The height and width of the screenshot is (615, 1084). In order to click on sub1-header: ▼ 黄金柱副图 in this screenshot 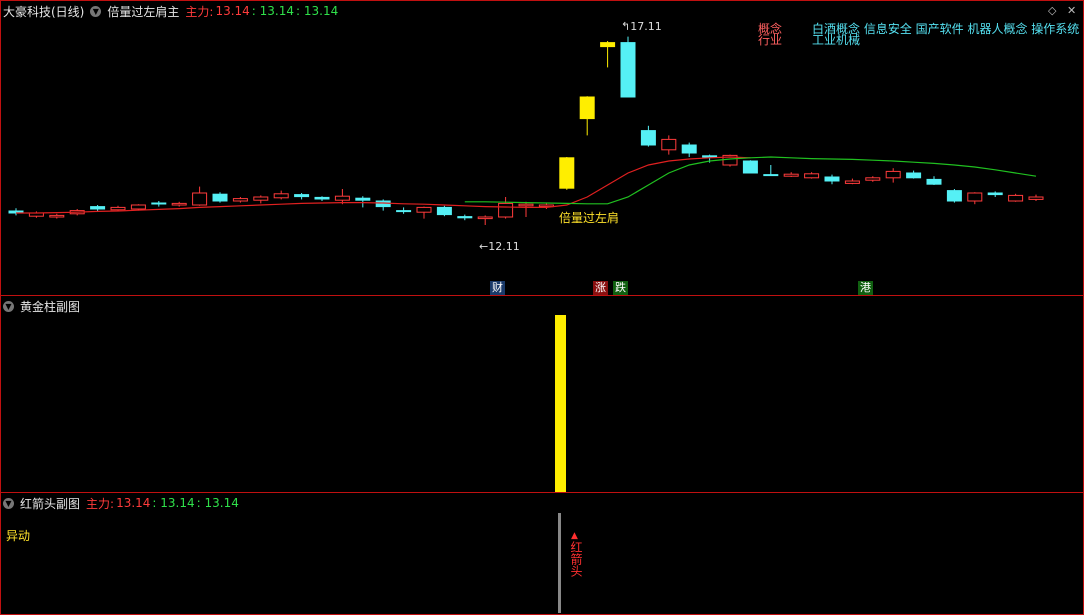, I will do `click(41, 306)`.